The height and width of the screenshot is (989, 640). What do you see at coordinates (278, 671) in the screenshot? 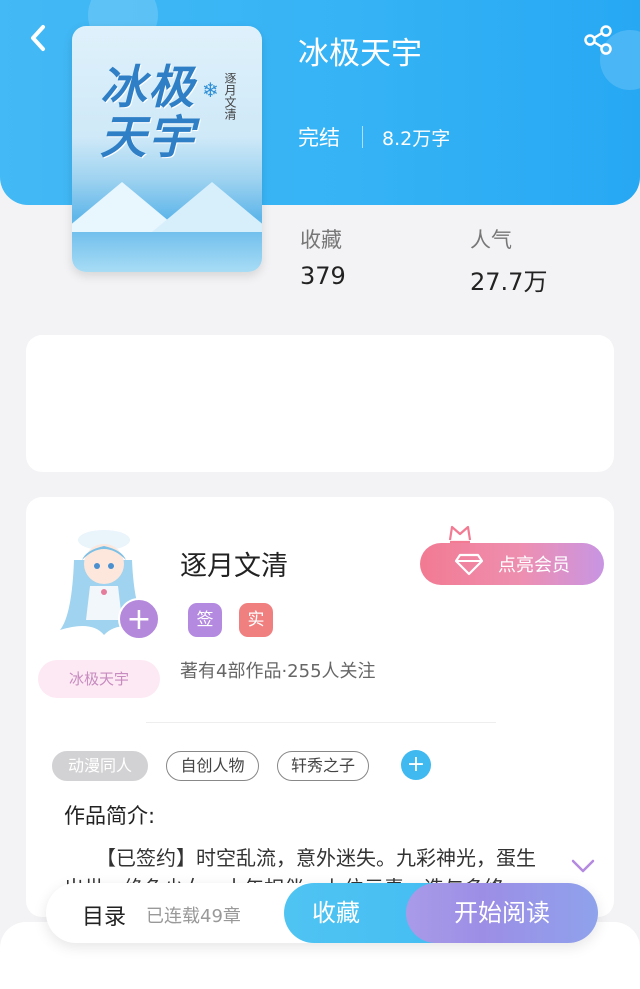
I see `author-info: 著有4部作品·255人关注` at bounding box center [278, 671].